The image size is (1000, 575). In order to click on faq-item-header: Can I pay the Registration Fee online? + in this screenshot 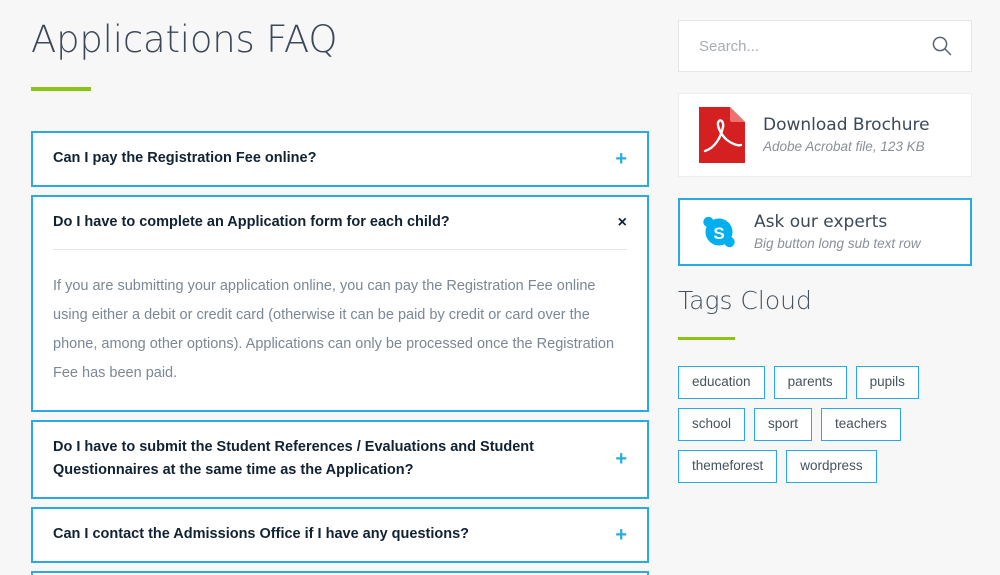, I will do `click(340, 159)`.